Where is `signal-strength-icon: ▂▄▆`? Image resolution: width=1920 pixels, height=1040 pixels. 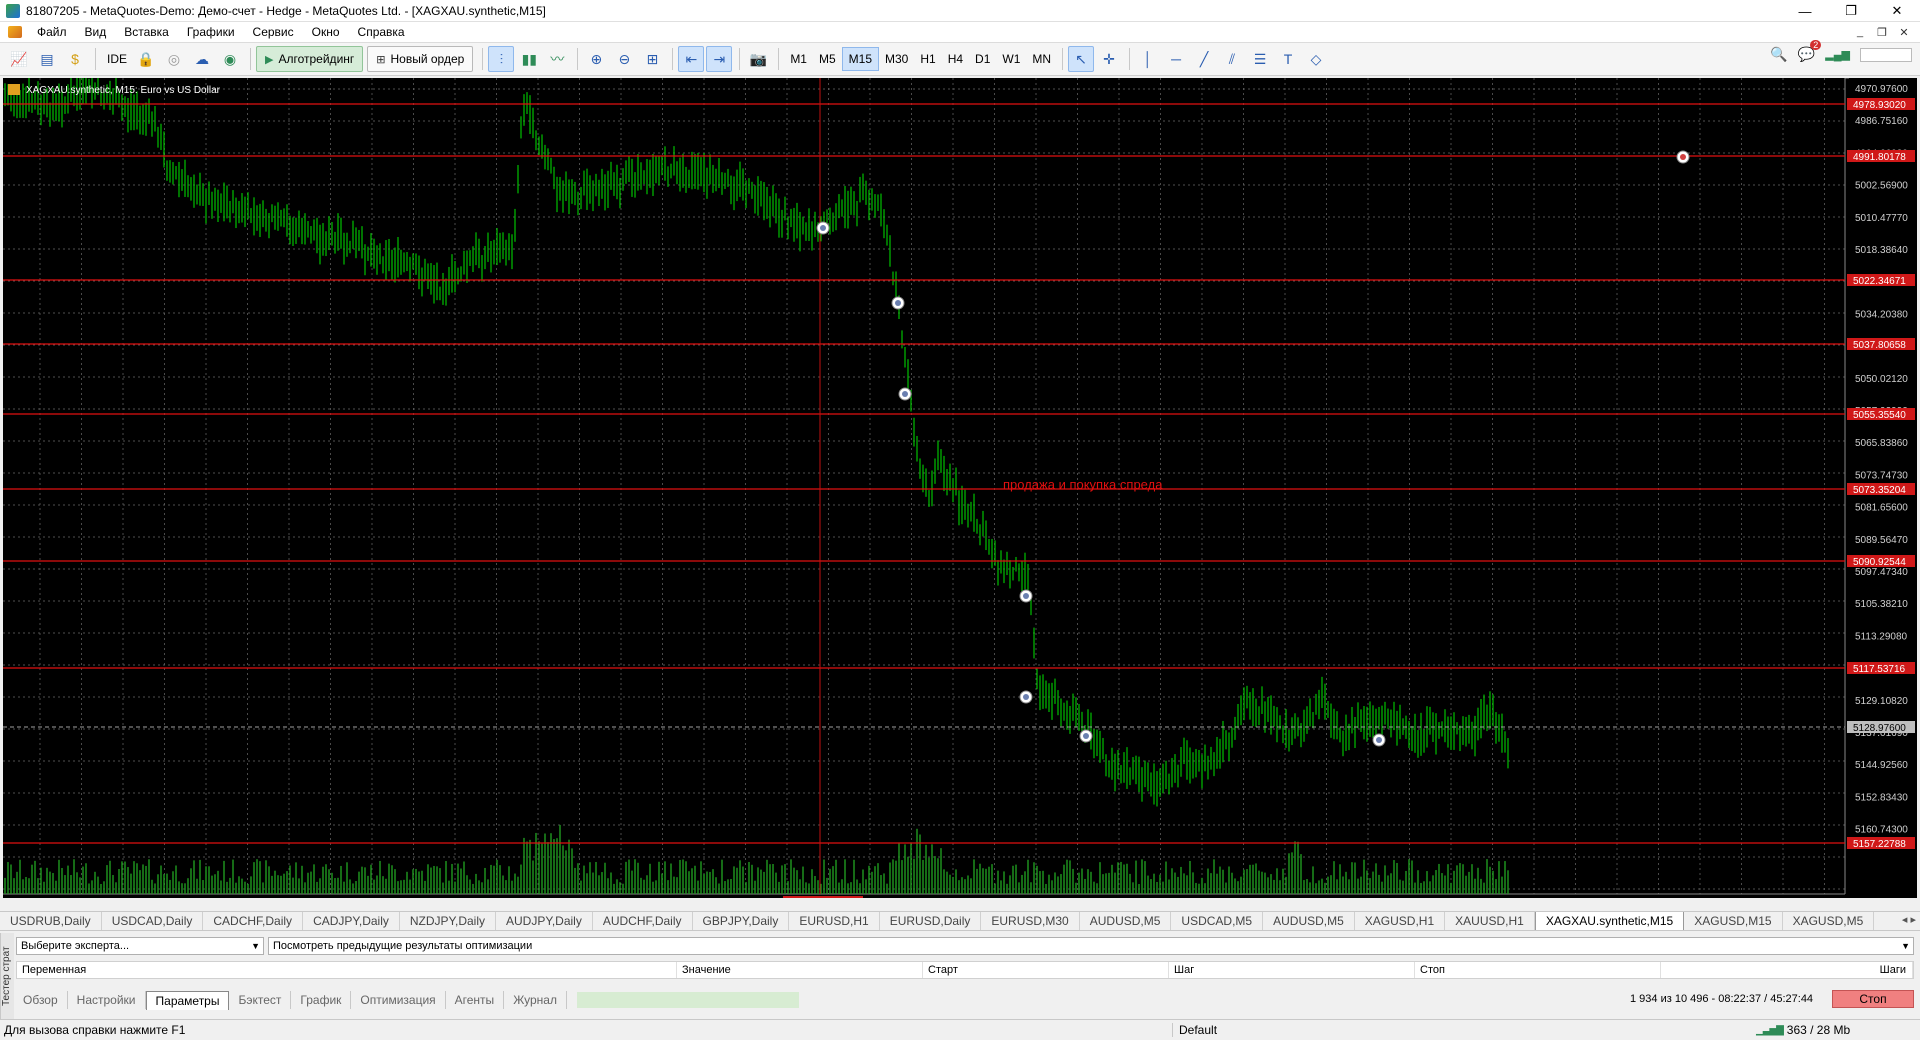 signal-strength-icon: ▂▄▆ is located at coordinates (1837, 55).